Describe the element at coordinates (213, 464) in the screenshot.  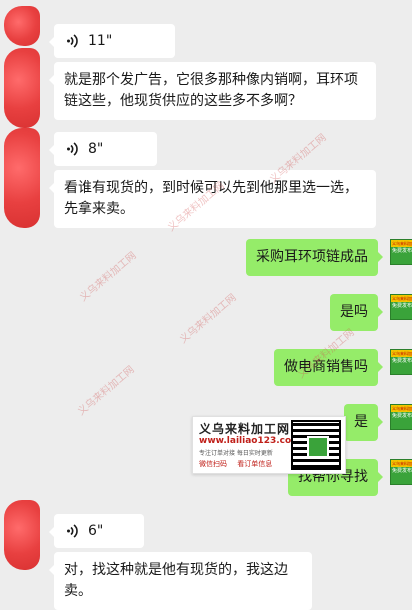
I see `ad-scan-link: 微信扫码` at that location.